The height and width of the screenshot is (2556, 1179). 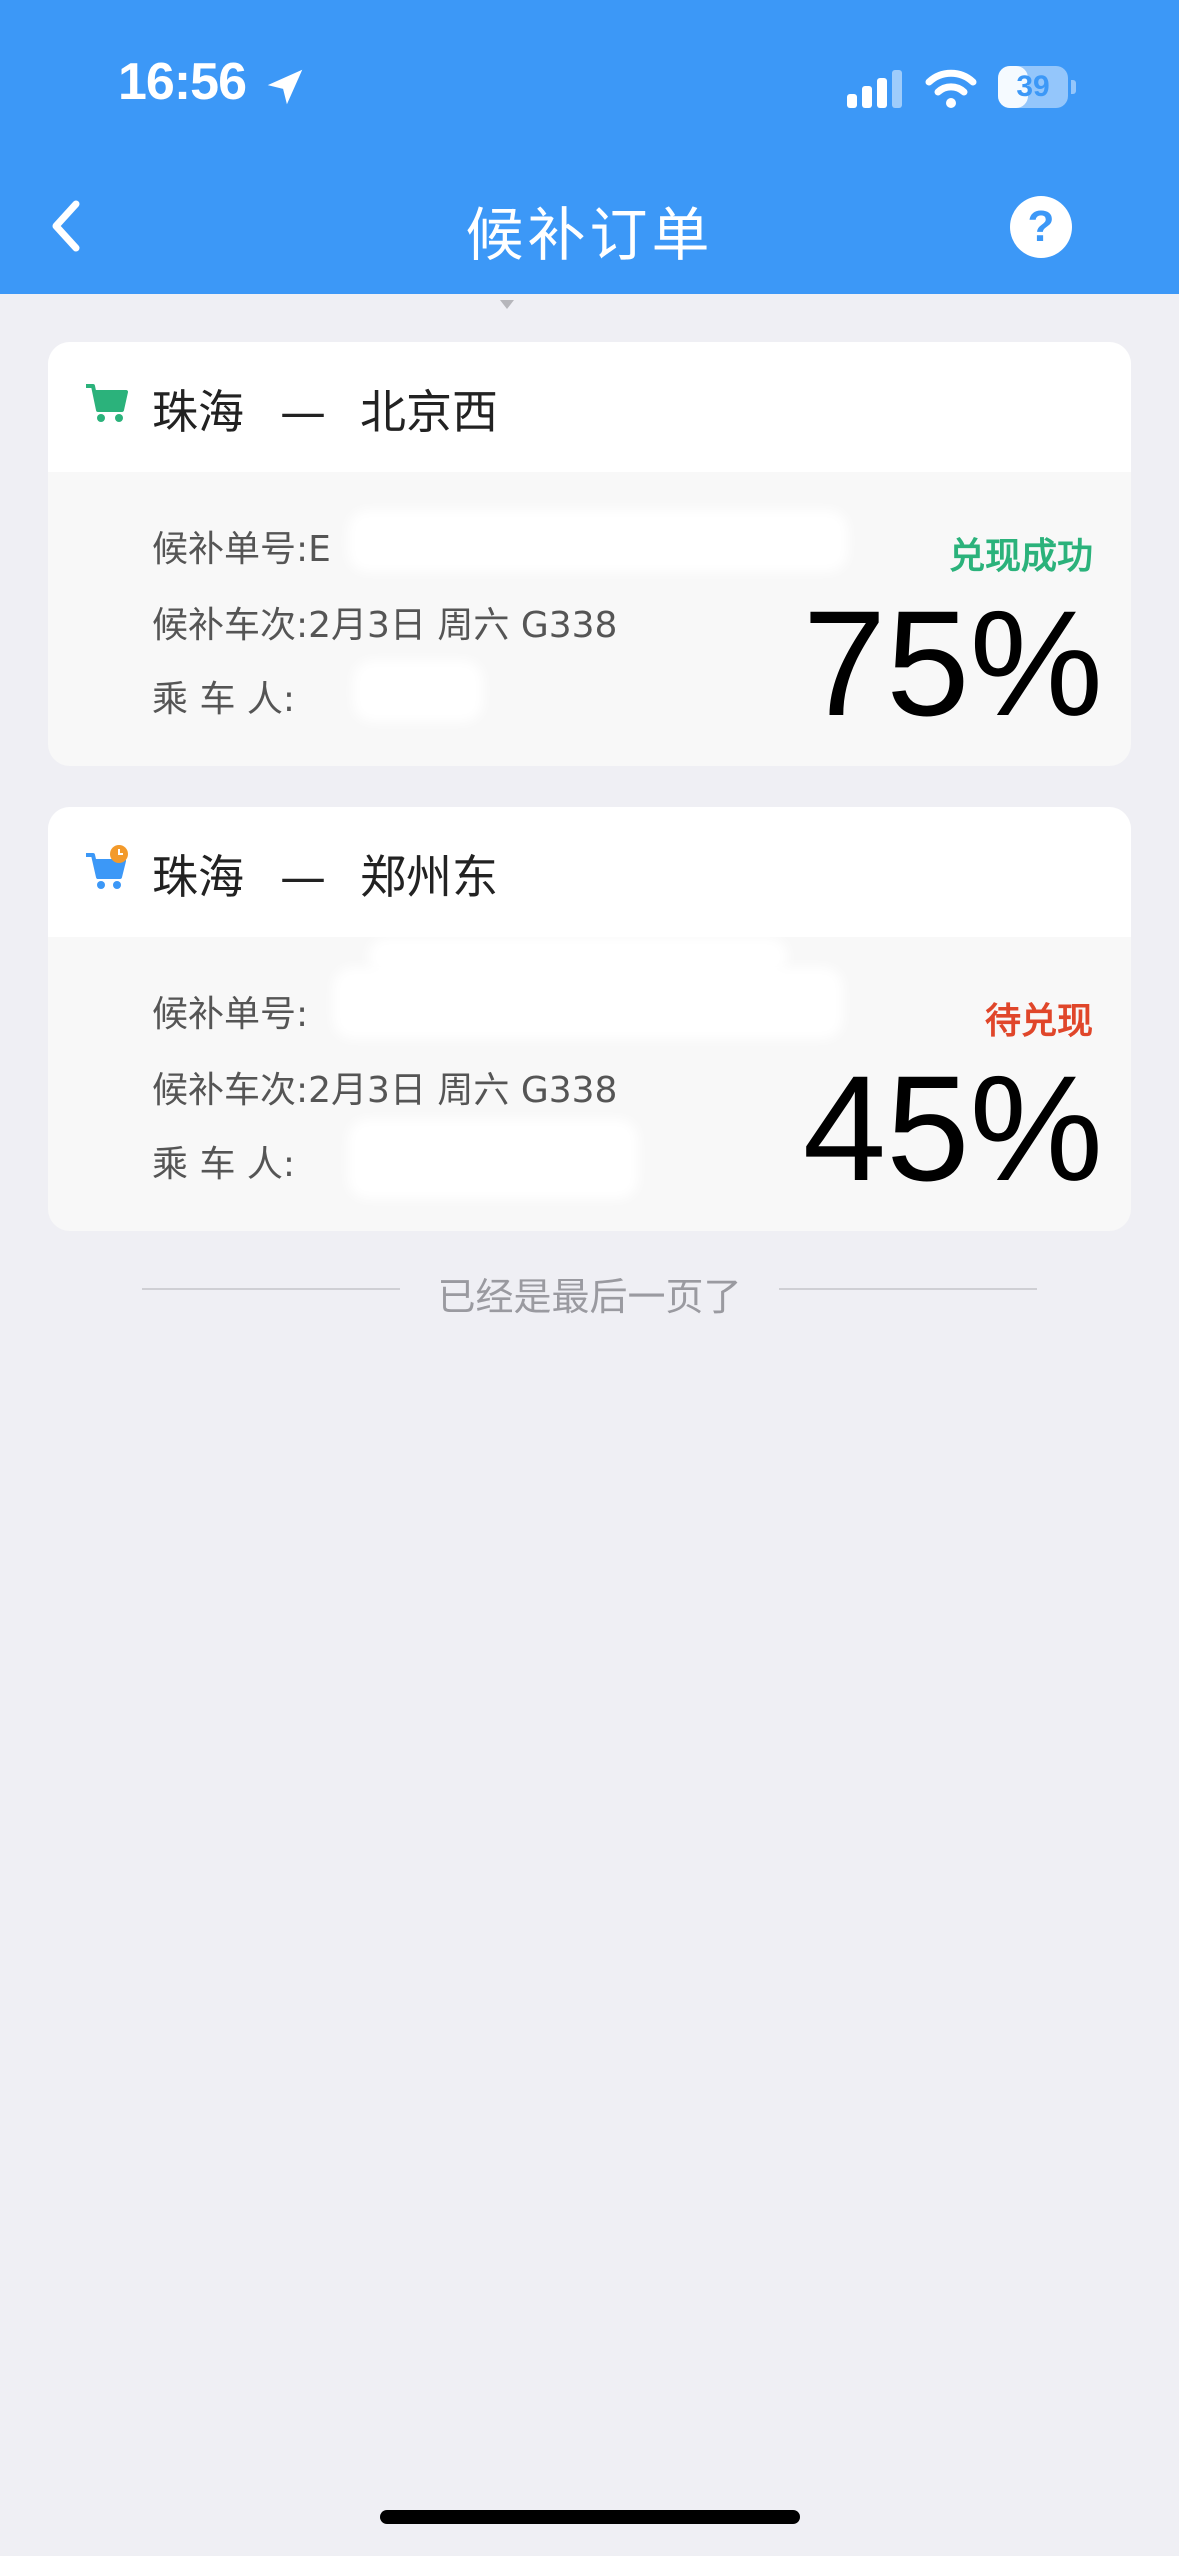 What do you see at coordinates (107, 403) in the screenshot?
I see `cart-icon` at bounding box center [107, 403].